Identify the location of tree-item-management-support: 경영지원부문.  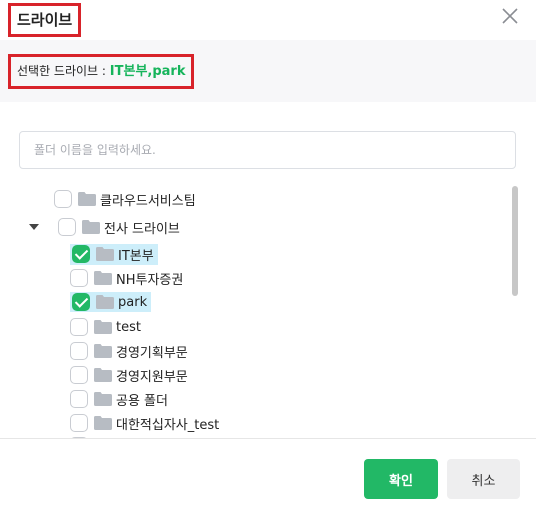
(129, 375).